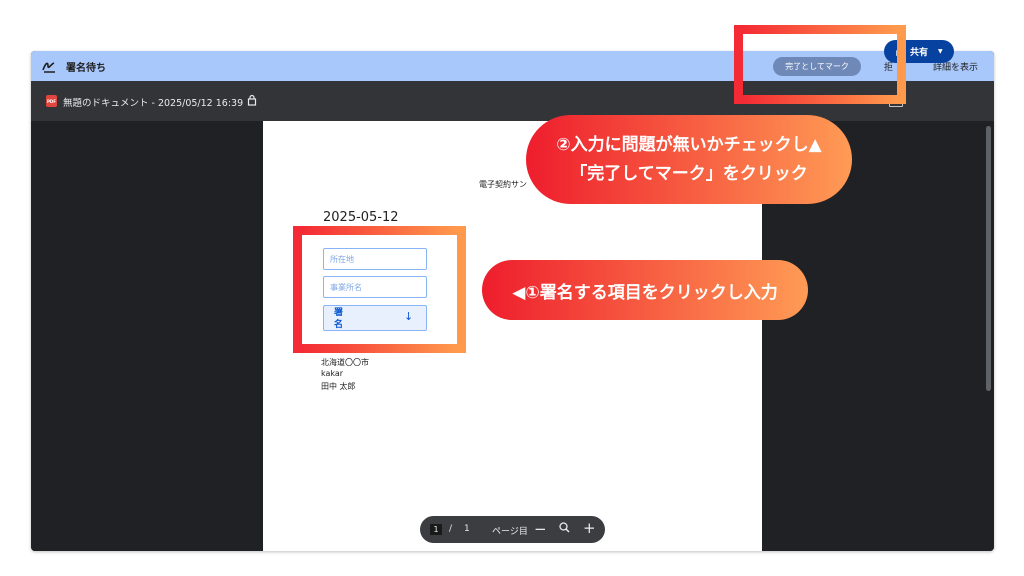 The width and height of the screenshot is (1024, 576). What do you see at coordinates (345, 362) in the screenshot?
I see `address-line-1: 北海道〇〇市` at bounding box center [345, 362].